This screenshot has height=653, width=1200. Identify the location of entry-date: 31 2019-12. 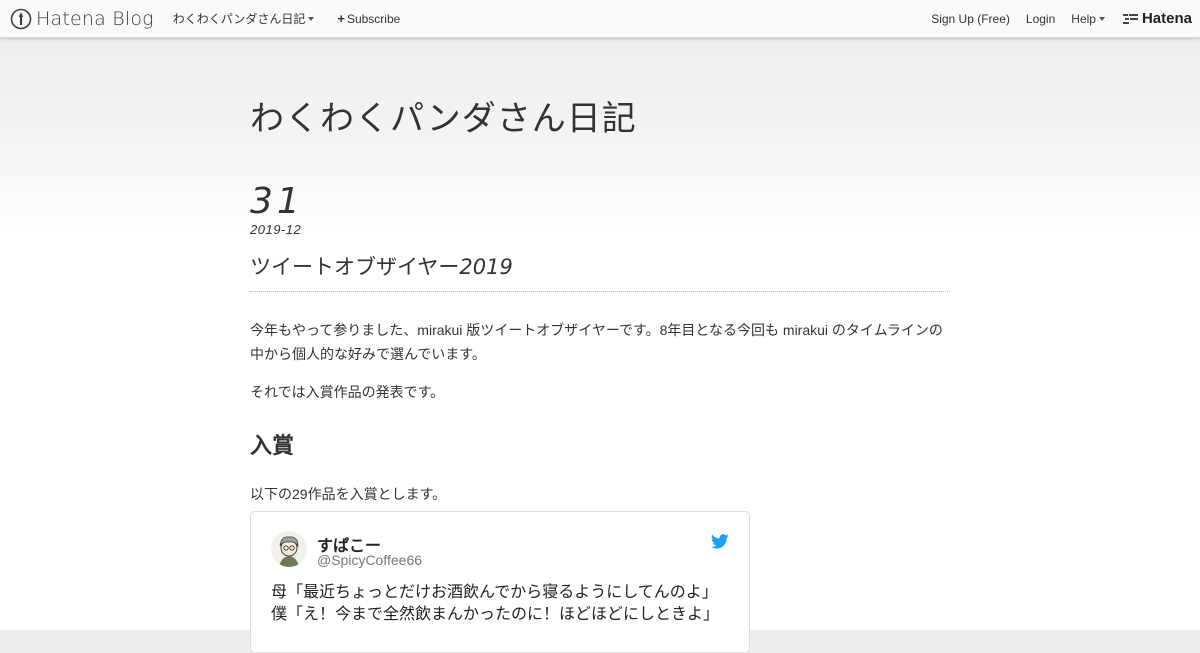
(600, 209).